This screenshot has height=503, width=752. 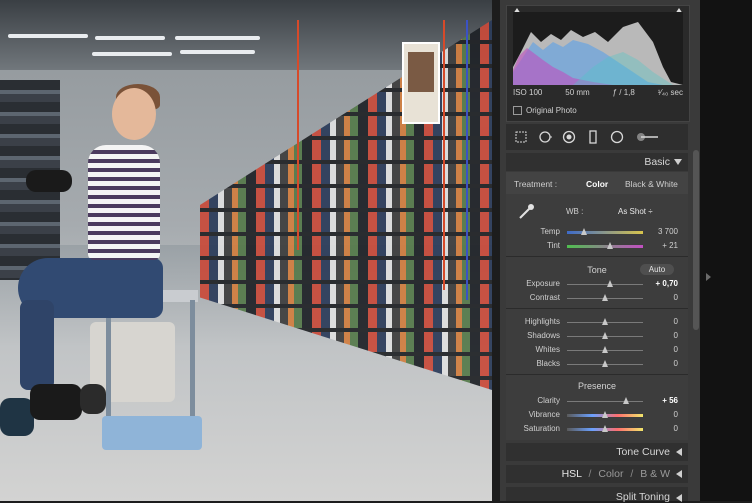 I want to click on person-shoe, so click(x=56, y=402).